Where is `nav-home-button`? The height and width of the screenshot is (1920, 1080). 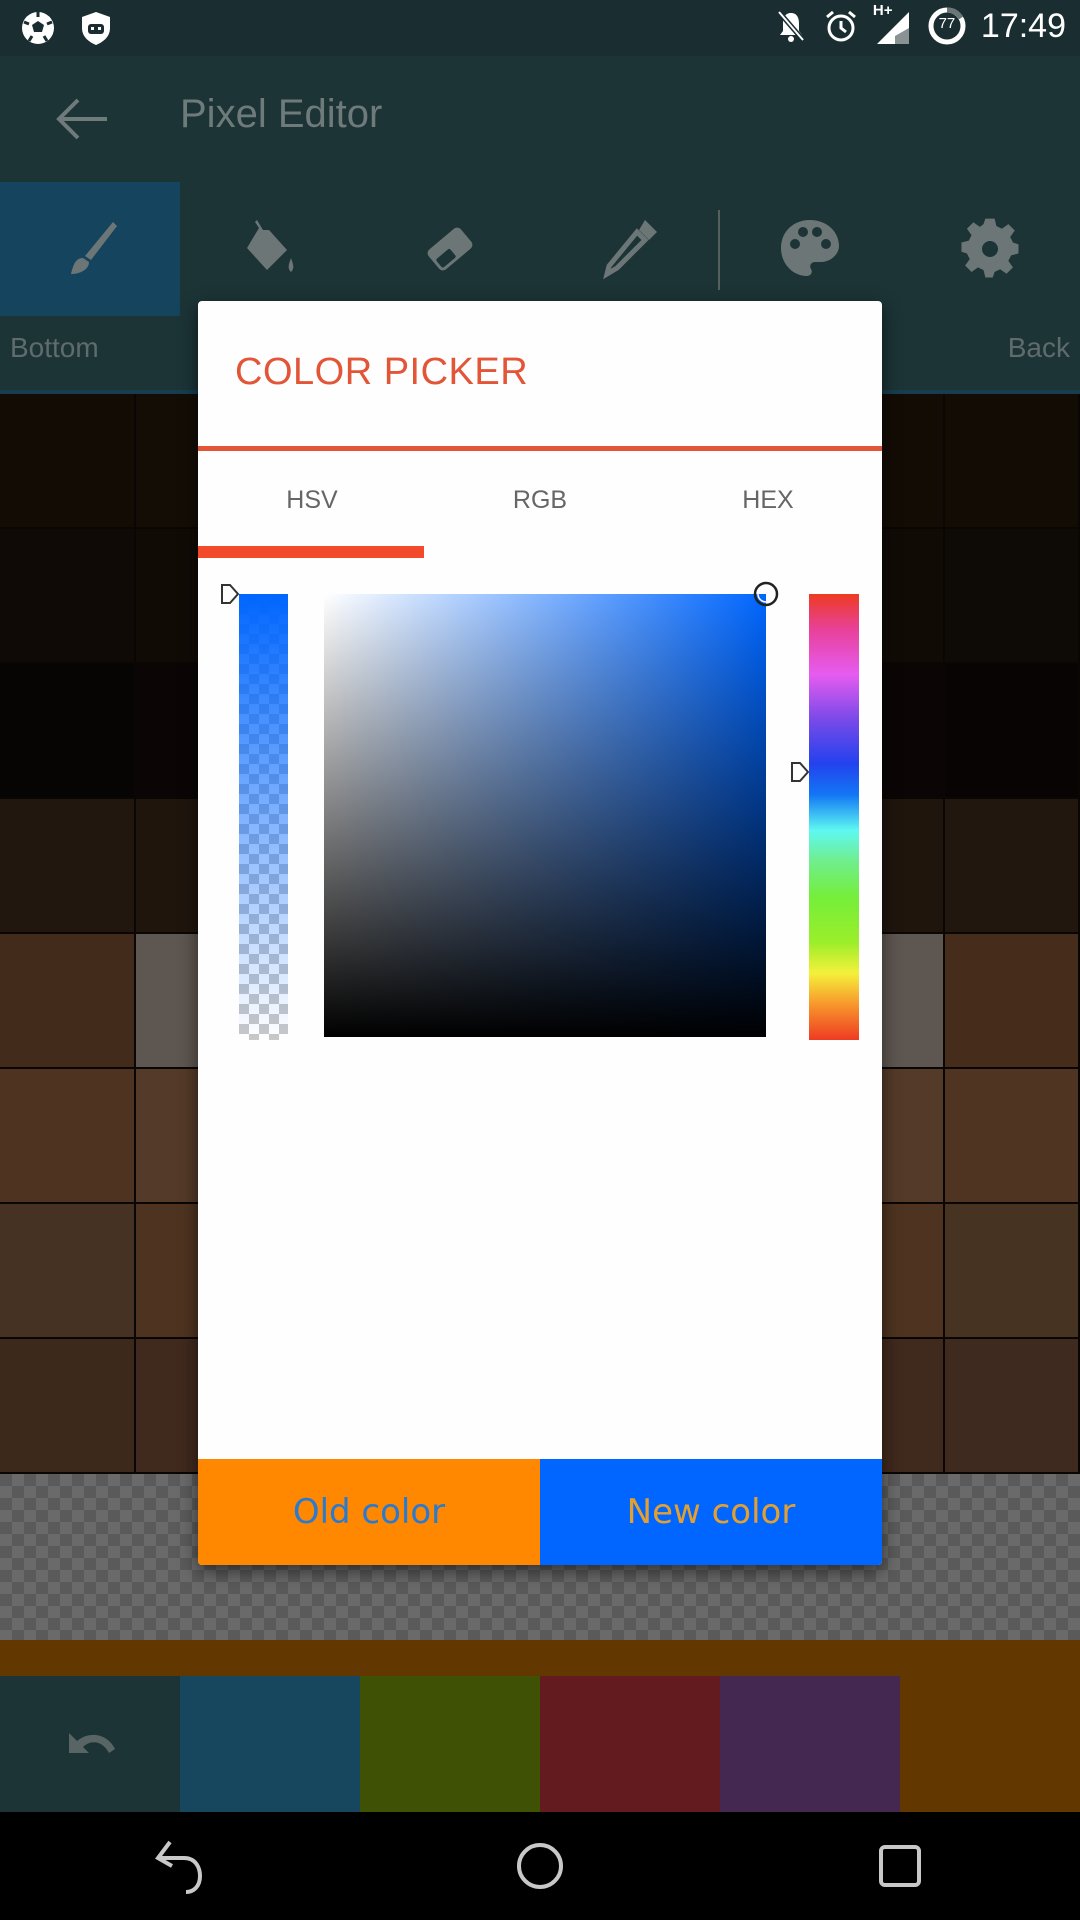 nav-home-button is located at coordinates (540, 1866).